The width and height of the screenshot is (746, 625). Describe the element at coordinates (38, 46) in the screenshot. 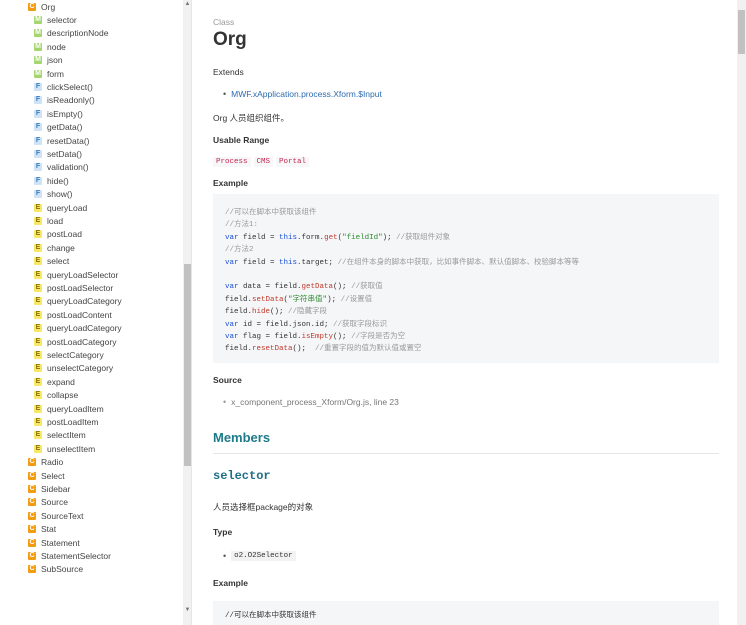

I see `member-badge-icon: M` at that location.